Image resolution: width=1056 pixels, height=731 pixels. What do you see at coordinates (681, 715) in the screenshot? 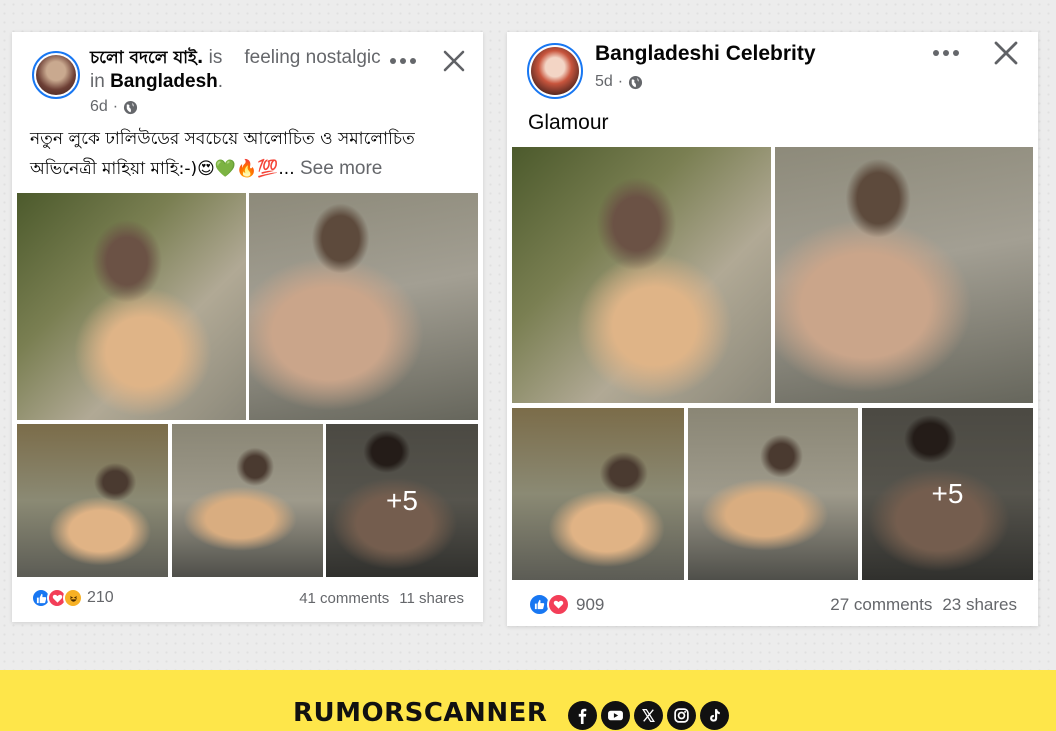
I see `instagram-icon` at bounding box center [681, 715].